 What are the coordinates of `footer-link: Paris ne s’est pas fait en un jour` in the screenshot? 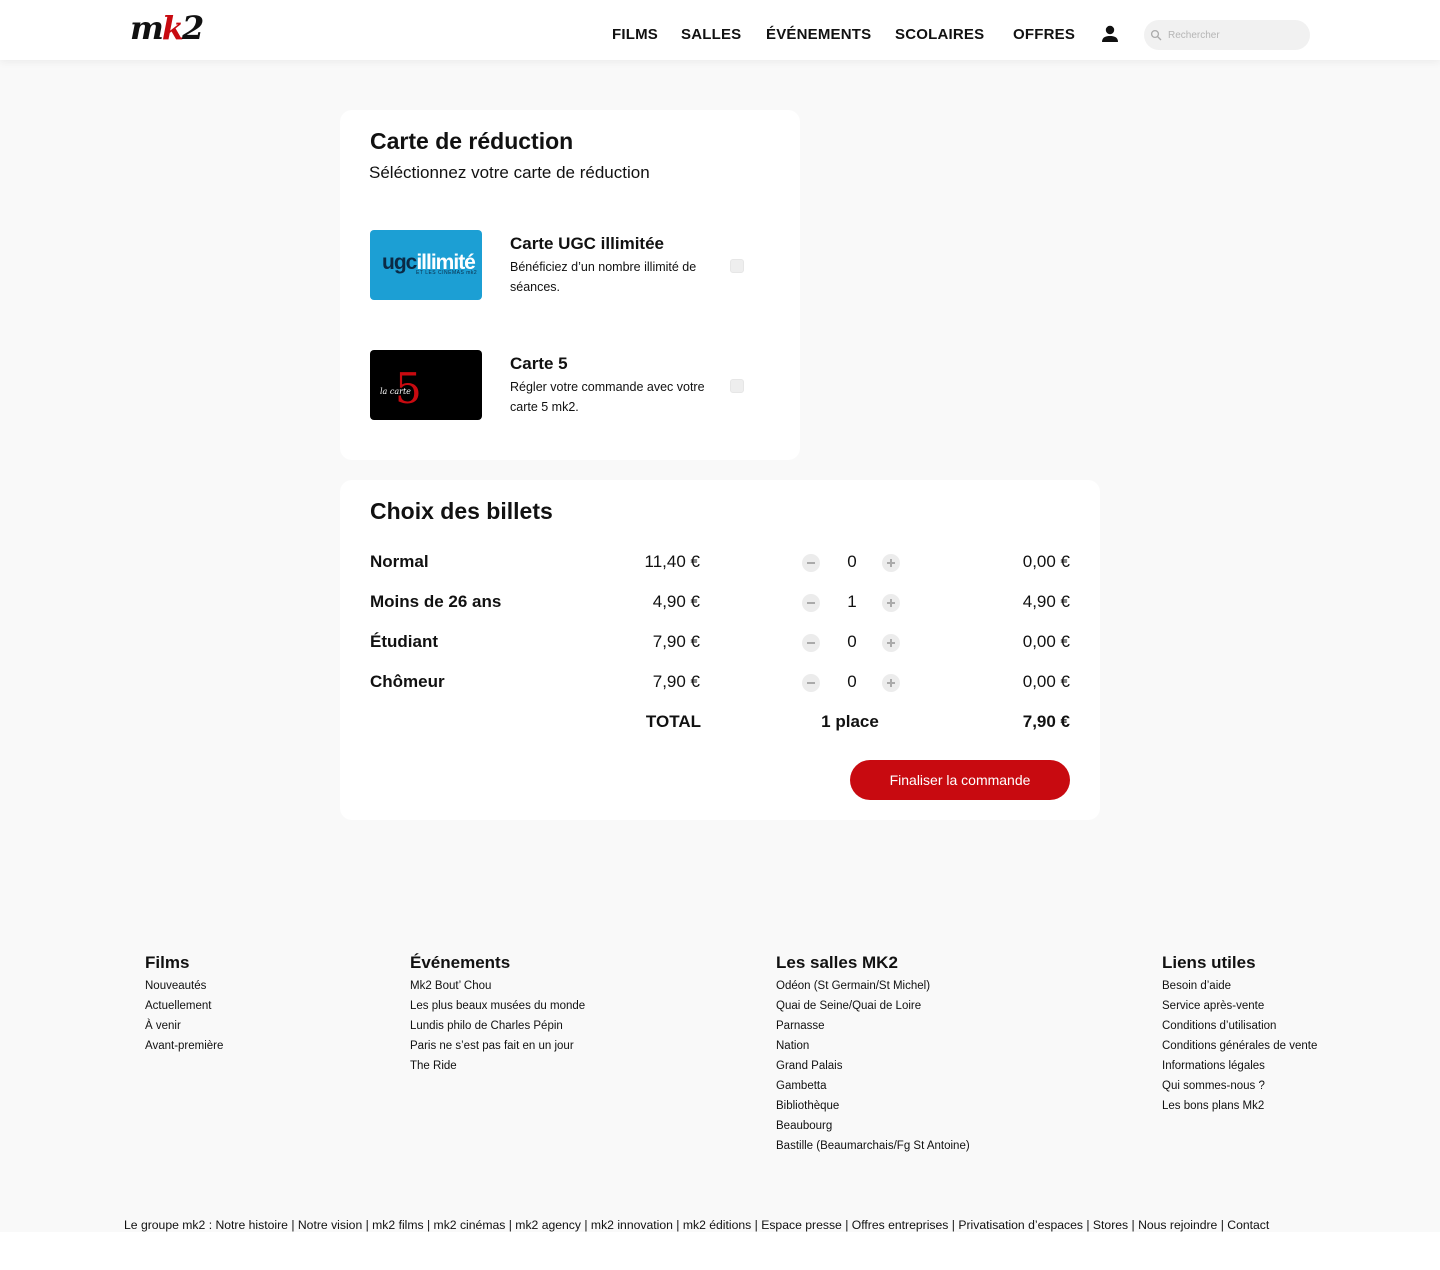 It's located at (497, 1046).